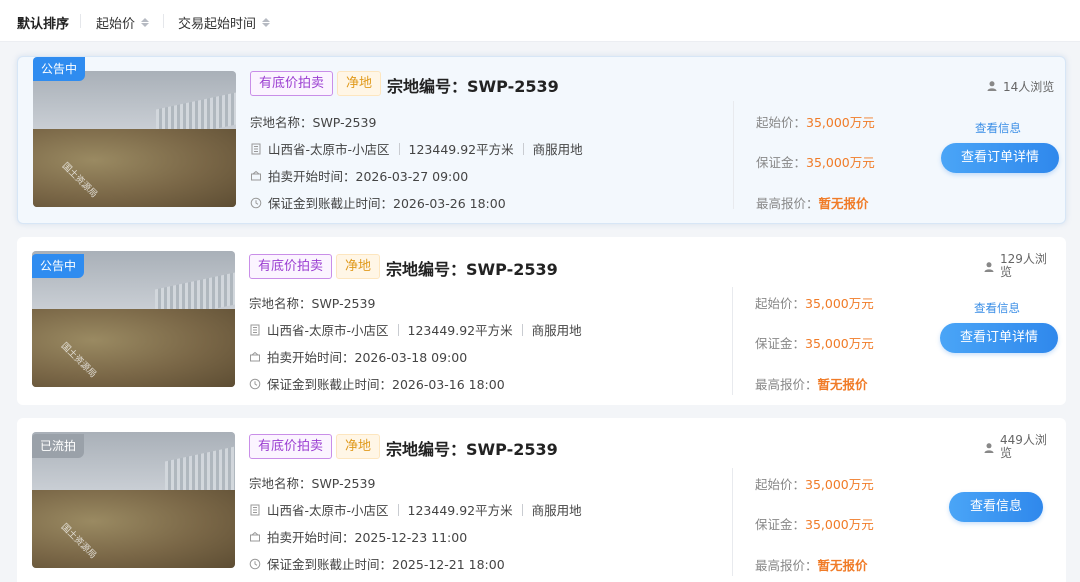 The width and height of the screenshot is (1080, 582). Describe the element at coordinates (1020, 86) in the screenshot. I see `view-count: 14人浏览` at that location.